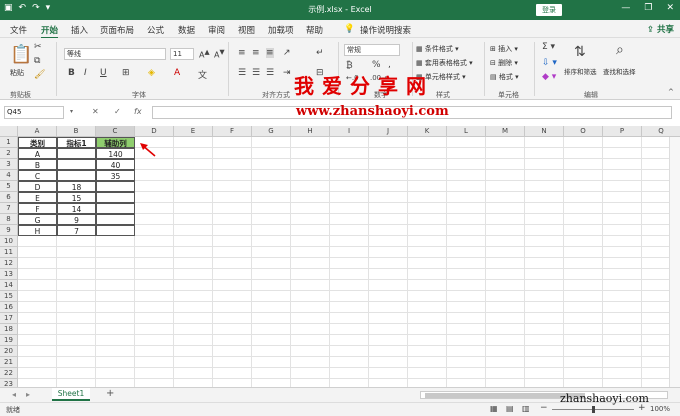  I want to click on prev-sheet-icon: ◂, so click(14, 394).